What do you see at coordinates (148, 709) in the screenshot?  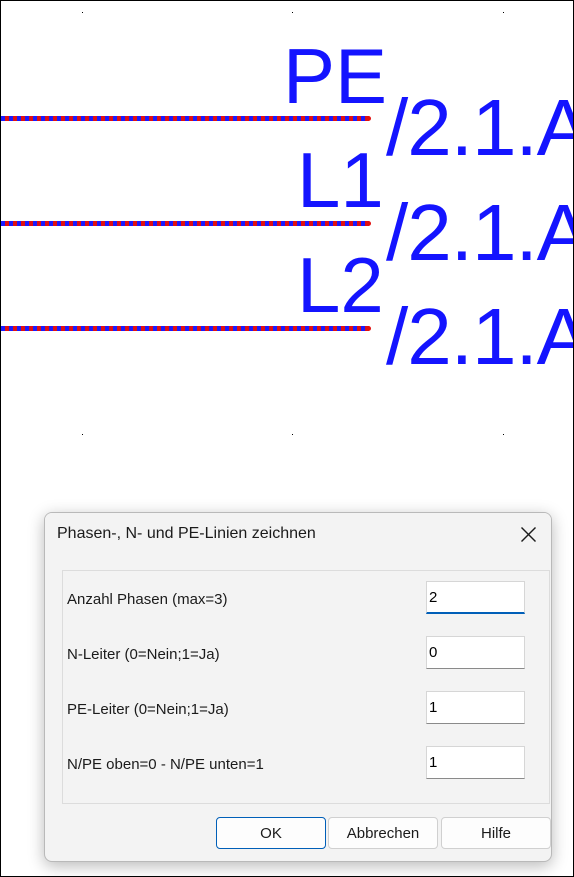 I see `pe-conductor-label: PE-Leiter (0=Nein;1=Ja)` at bounding box center [148, 709].